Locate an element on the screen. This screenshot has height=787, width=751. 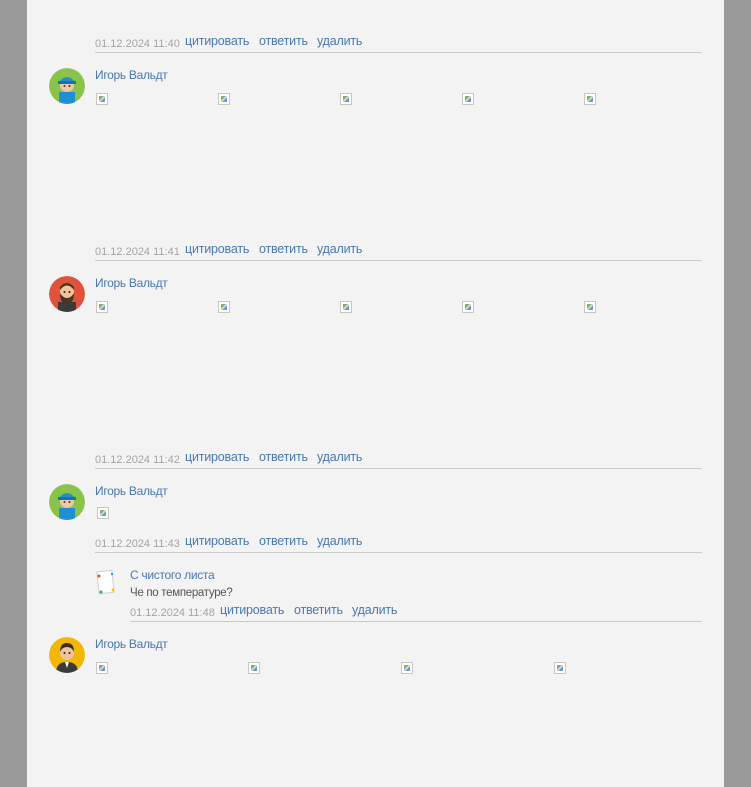
blank-sheet-icon is located at coordinates (105, 582).